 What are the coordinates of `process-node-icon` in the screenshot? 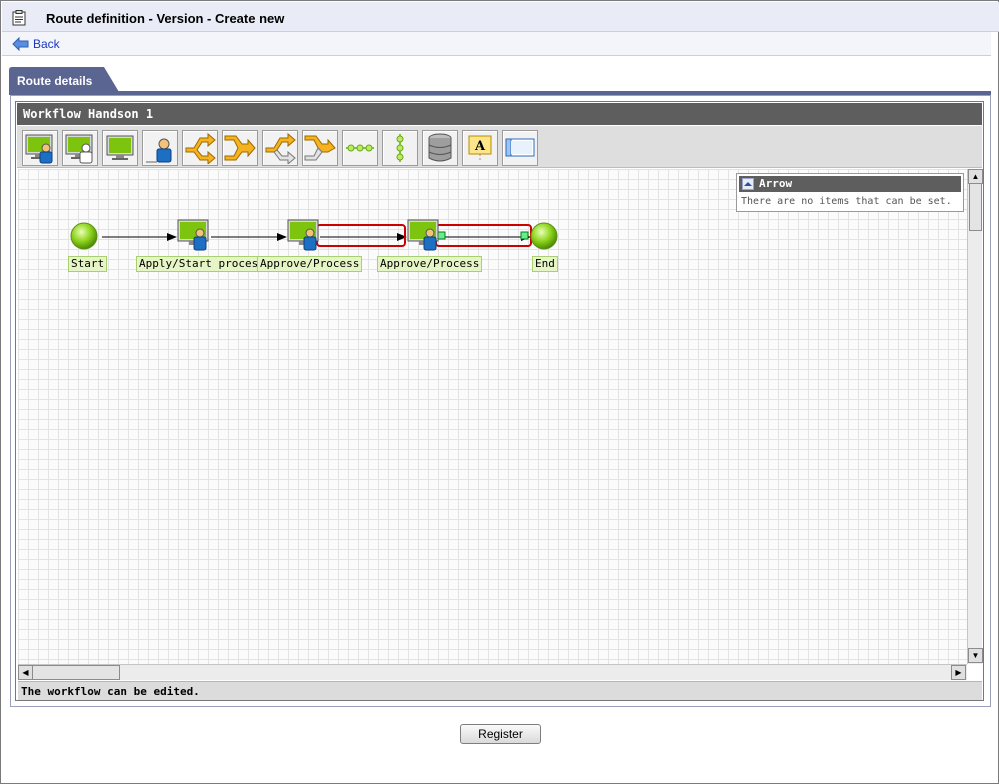 It's located at (120, 147).